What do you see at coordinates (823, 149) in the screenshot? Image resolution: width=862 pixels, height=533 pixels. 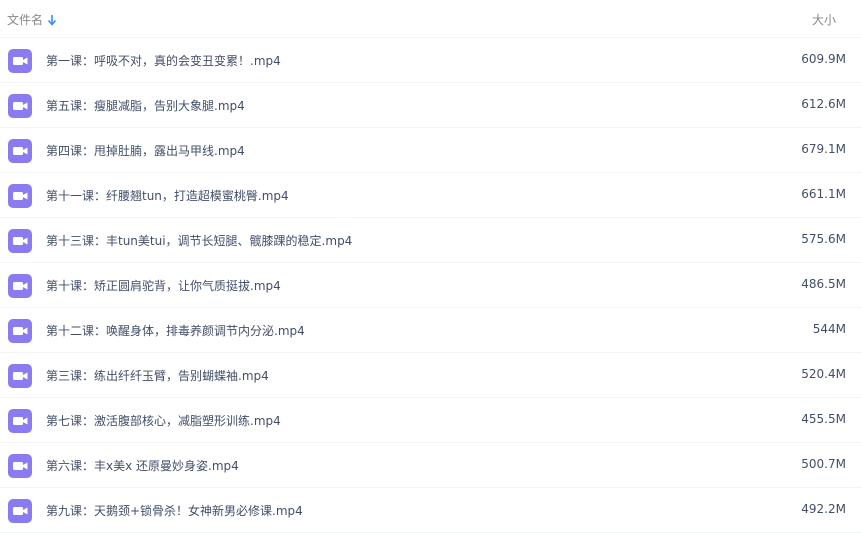 I see `file-size: 679.1M` at bounding box center [823, 149].